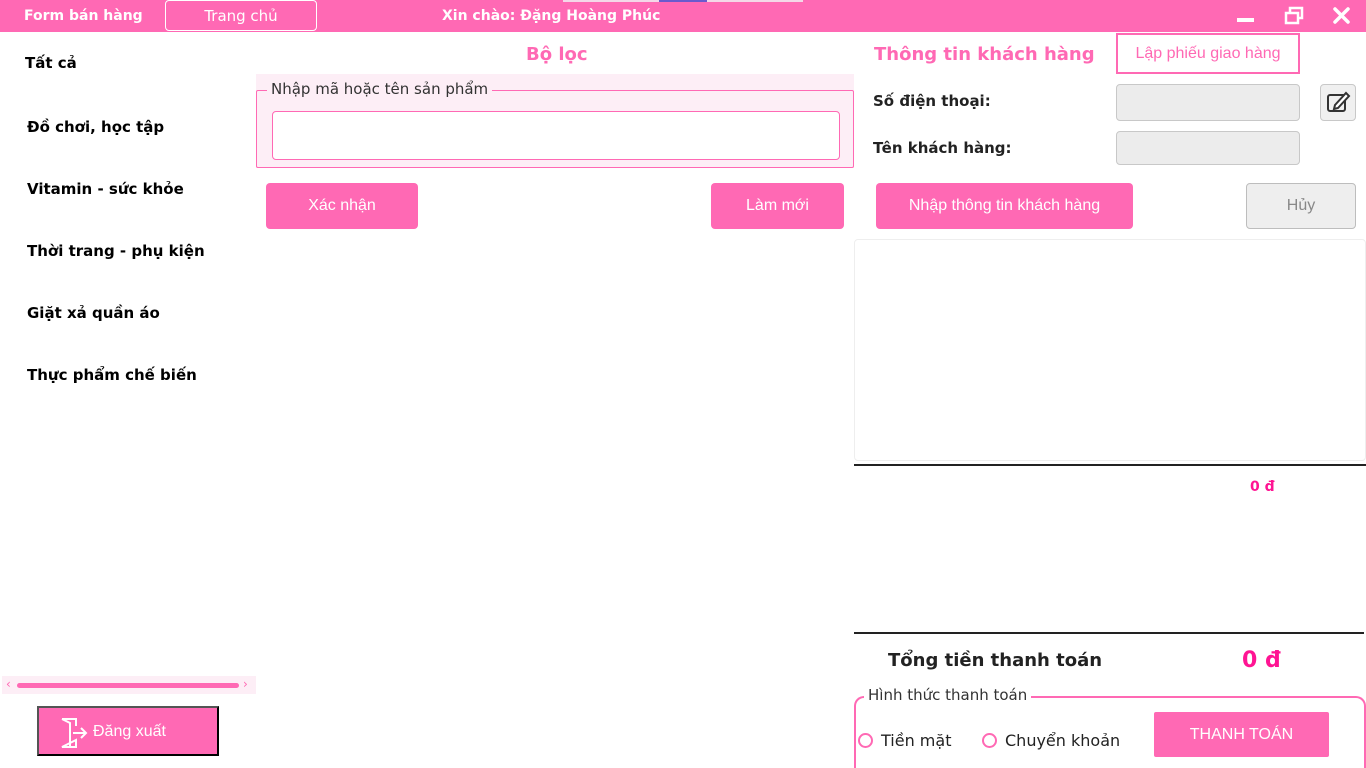 Image resolution: width=1366 pixels, height=768 pixels. What do you see at coordinates (8, 684) in the screenshot?
I see `scroll-left-icon: ‹` at bounding box center [8, 684].